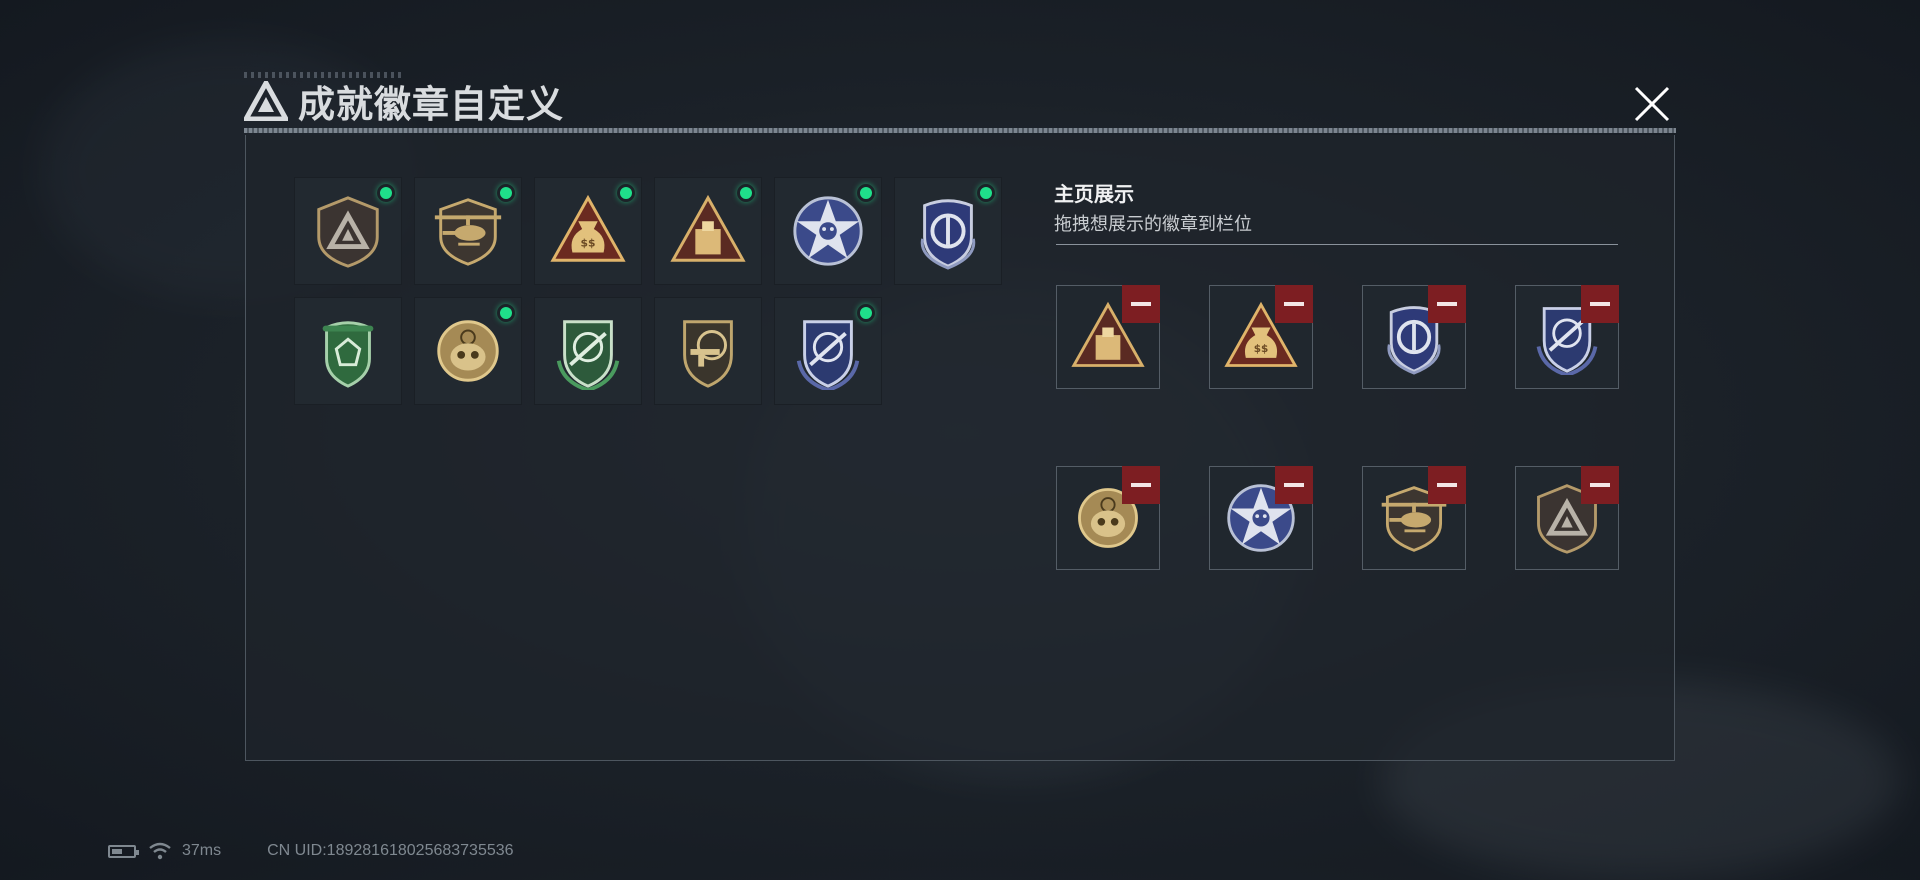 The image size is (1920, 880). I want to click on wifi-icon, so click(160, 851).